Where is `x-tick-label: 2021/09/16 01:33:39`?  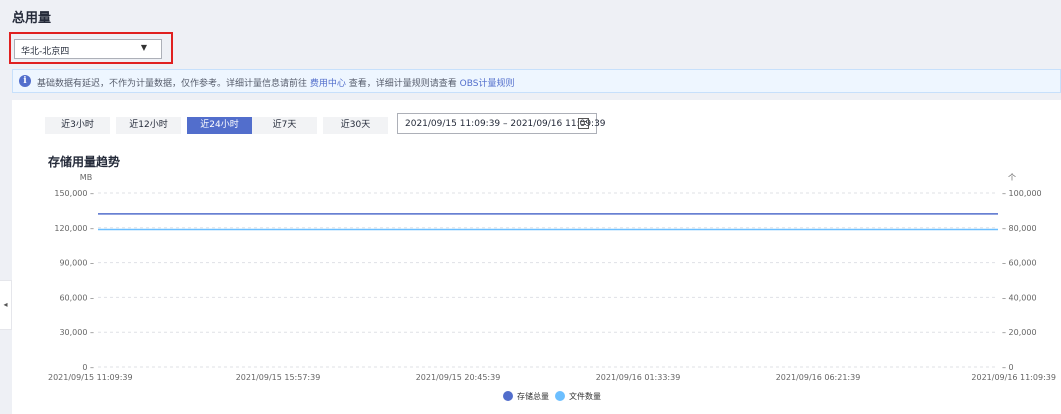
x-tick-label: 2021/09/16 01:33:39 is located at coordinates (638, 377).